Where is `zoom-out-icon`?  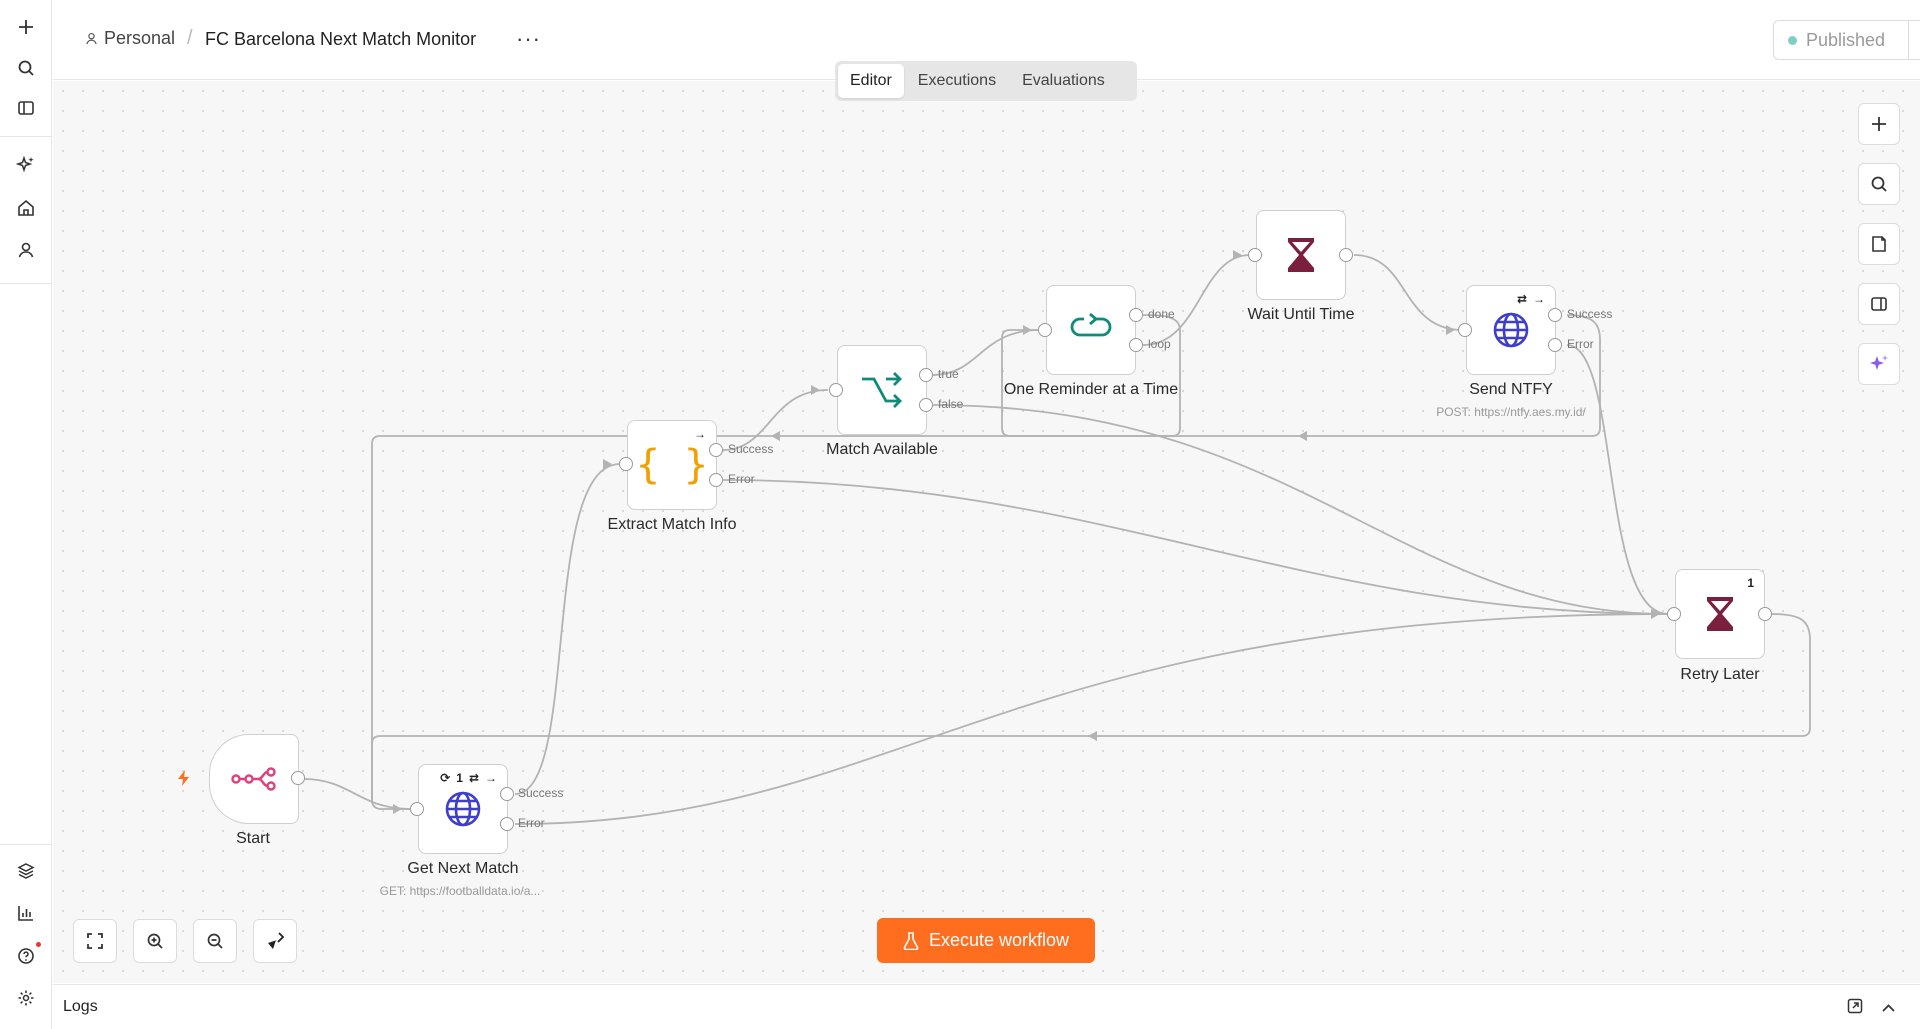 zoom-out-icon is located at coordinates (215, 941).